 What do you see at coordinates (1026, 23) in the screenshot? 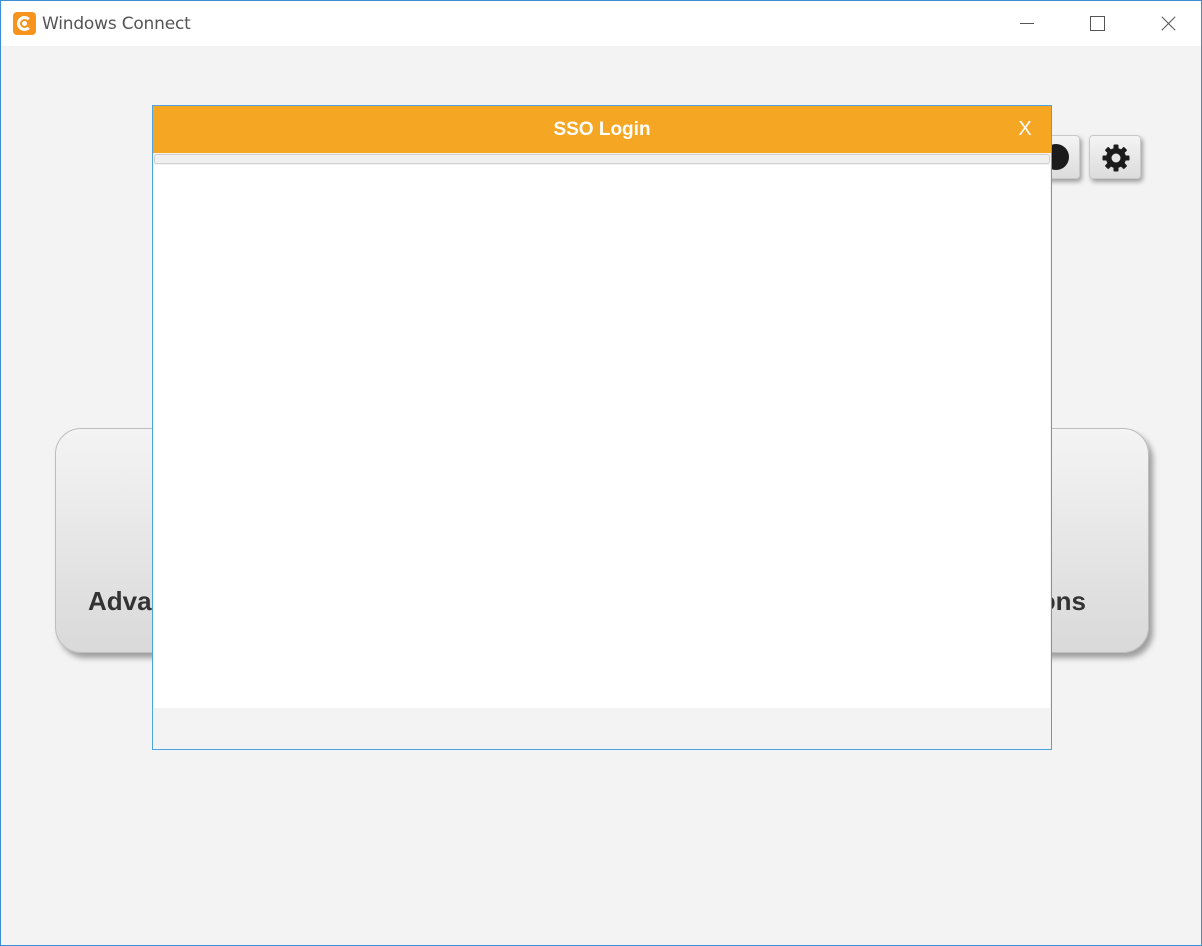
I see `minimize-button` at bounding box center [1026, 23].